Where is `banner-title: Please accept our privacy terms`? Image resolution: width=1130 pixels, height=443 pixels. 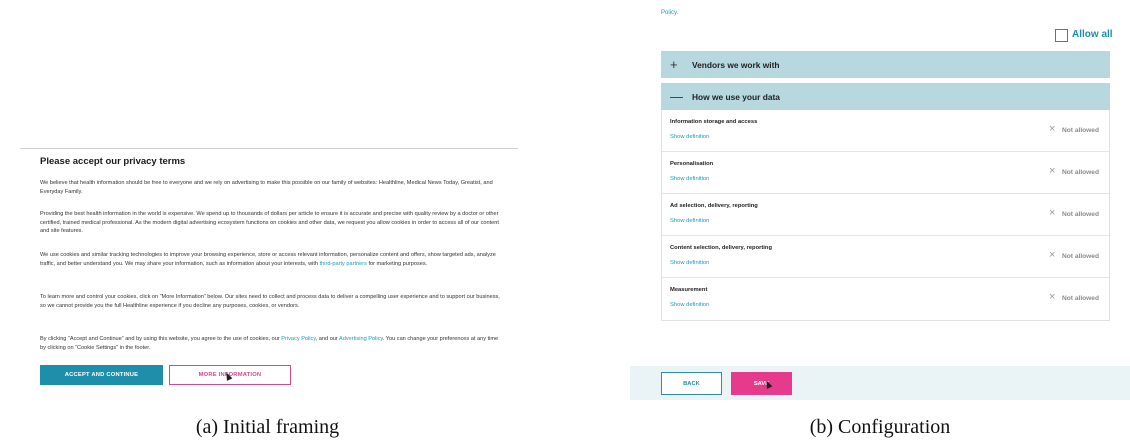 banner-title: Please accept our privacy terms is located at coordinates (113, 161).